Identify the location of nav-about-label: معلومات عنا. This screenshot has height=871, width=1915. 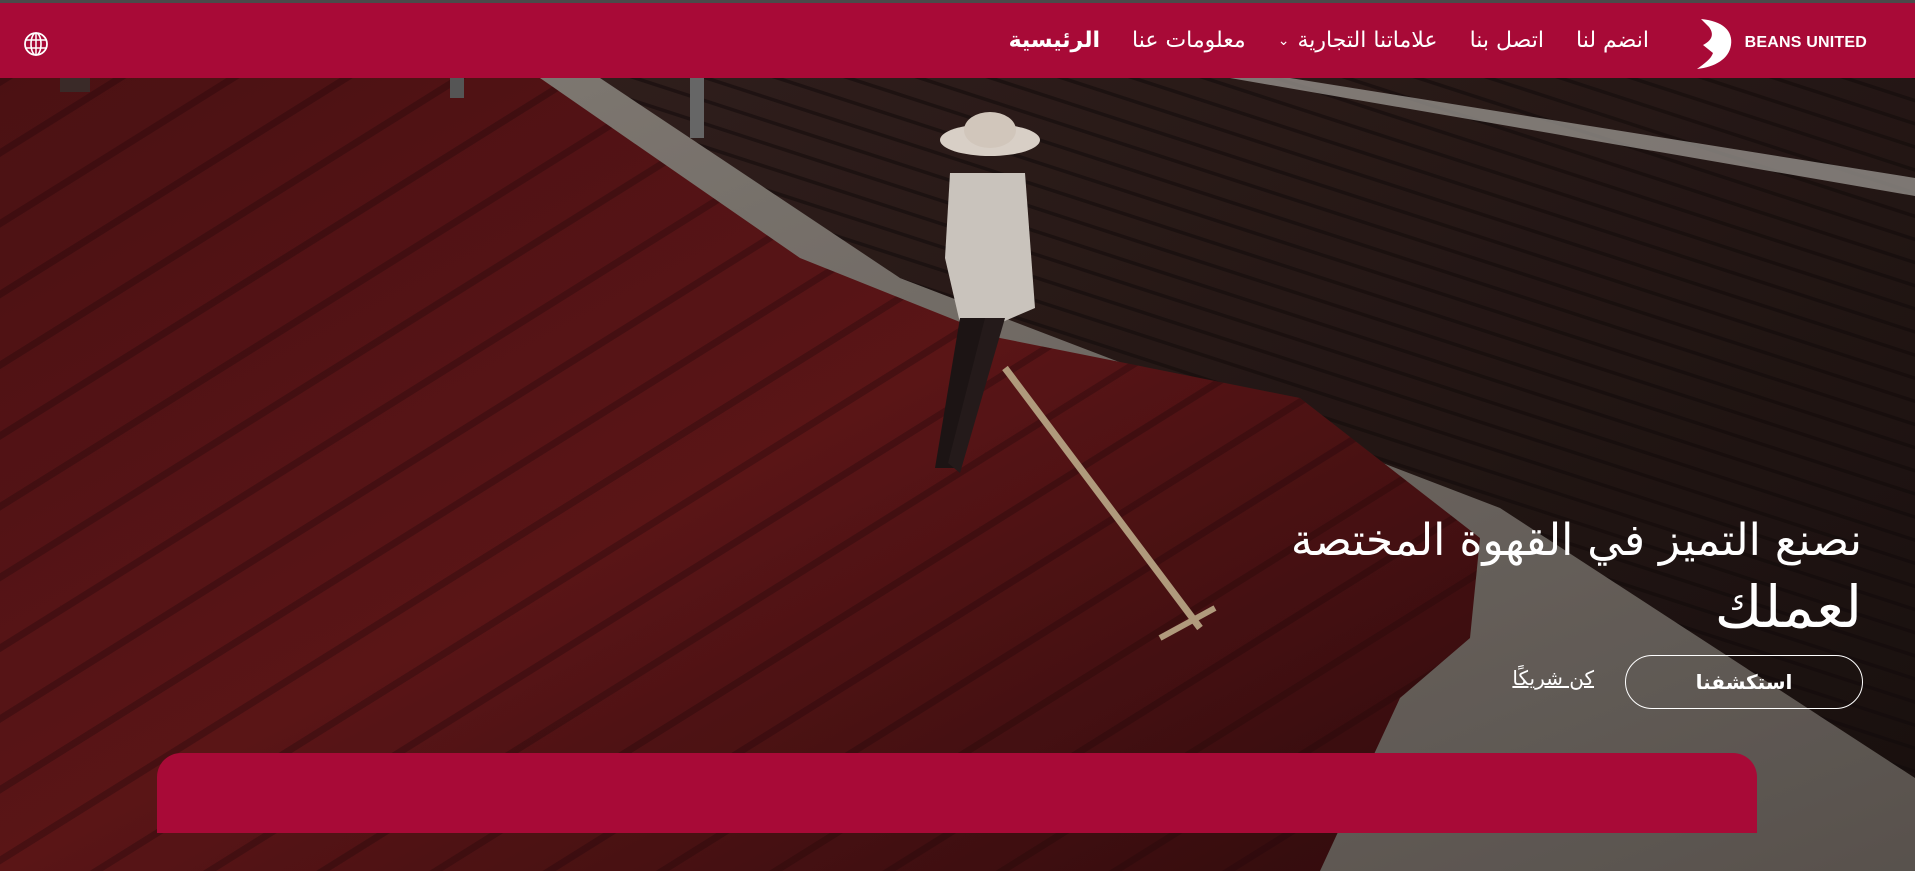
(1189, 40).